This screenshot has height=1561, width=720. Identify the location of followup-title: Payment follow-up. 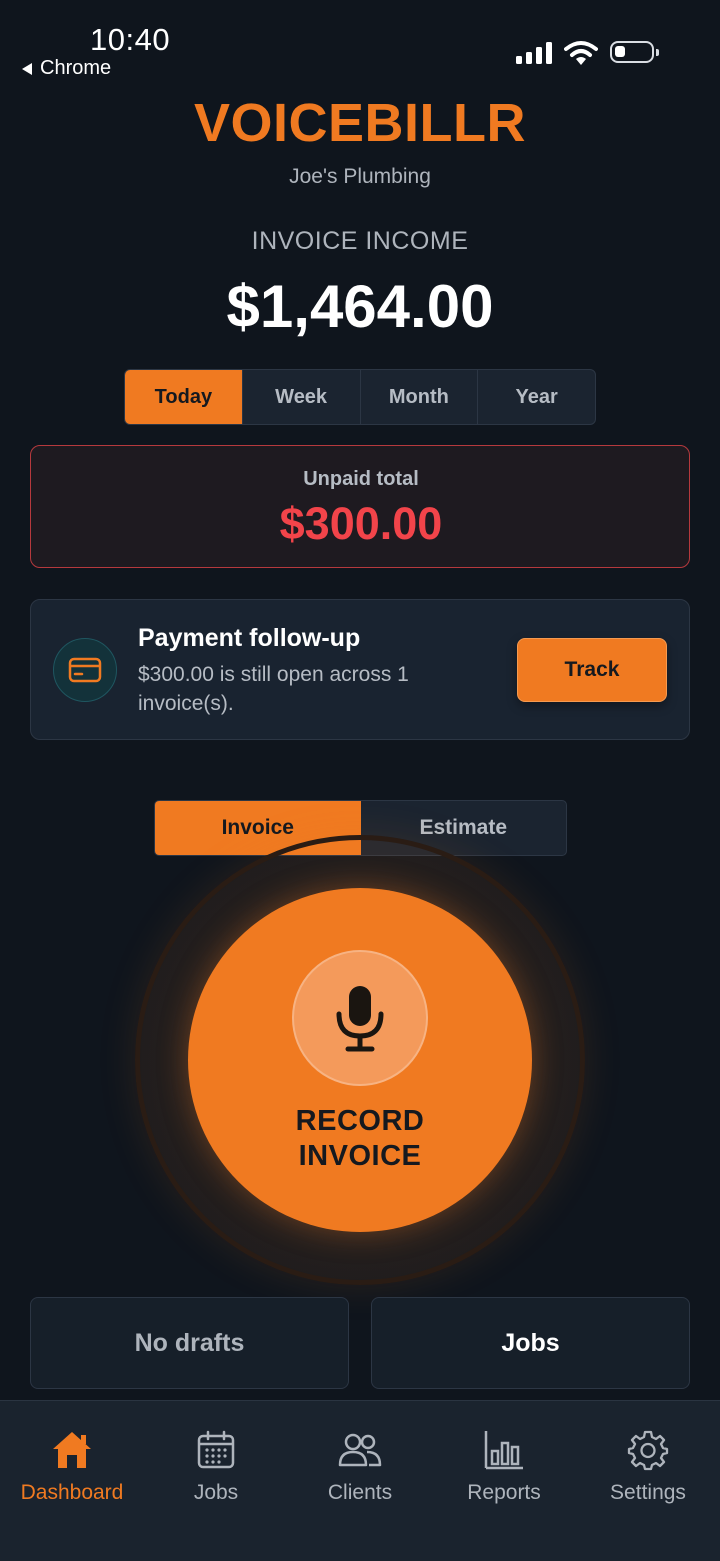
(249, 638).